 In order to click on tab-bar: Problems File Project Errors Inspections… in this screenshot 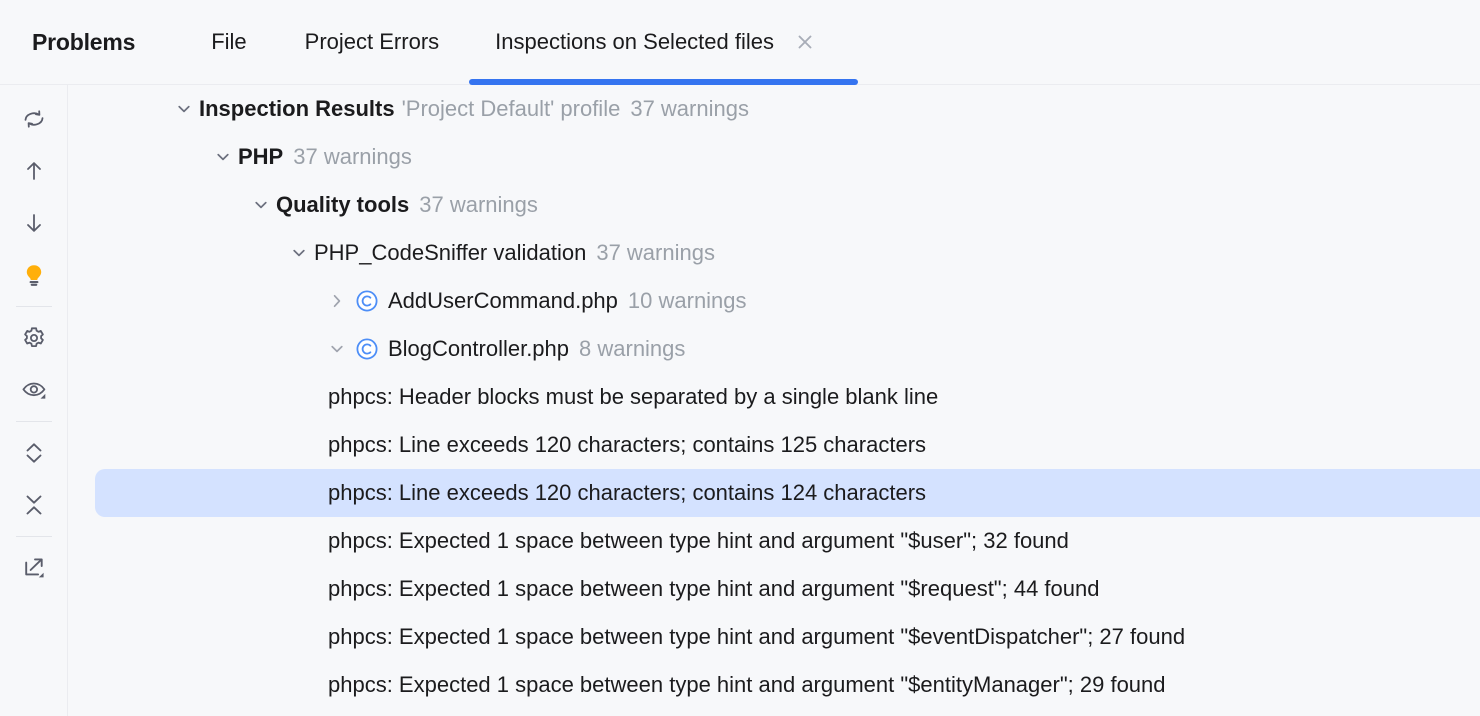, I will do `click(740, 42)`.